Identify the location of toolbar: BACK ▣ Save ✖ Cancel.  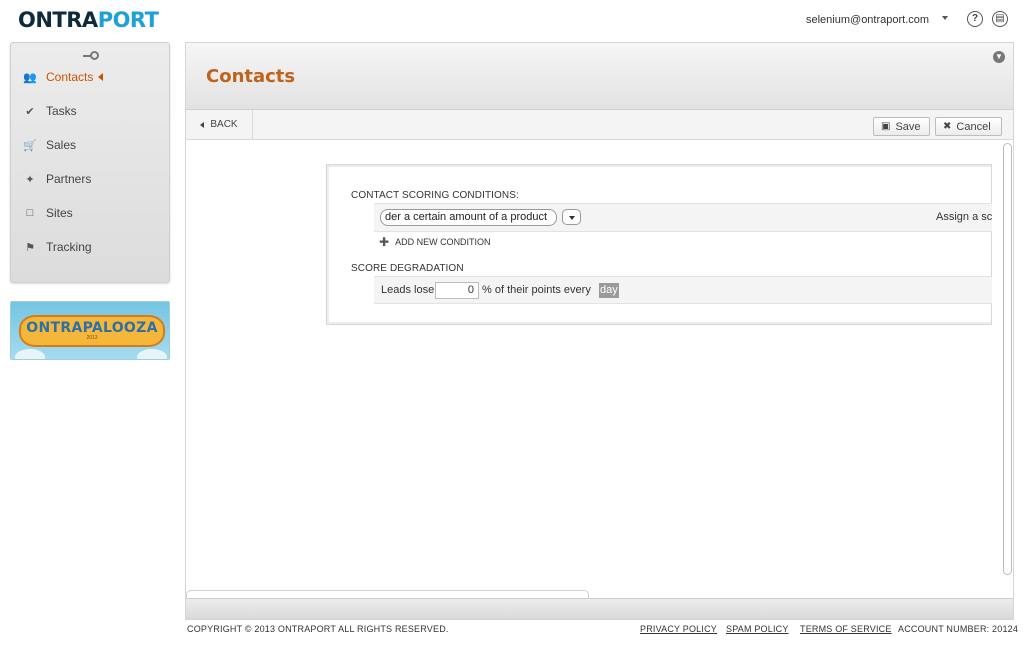
(599, 125).